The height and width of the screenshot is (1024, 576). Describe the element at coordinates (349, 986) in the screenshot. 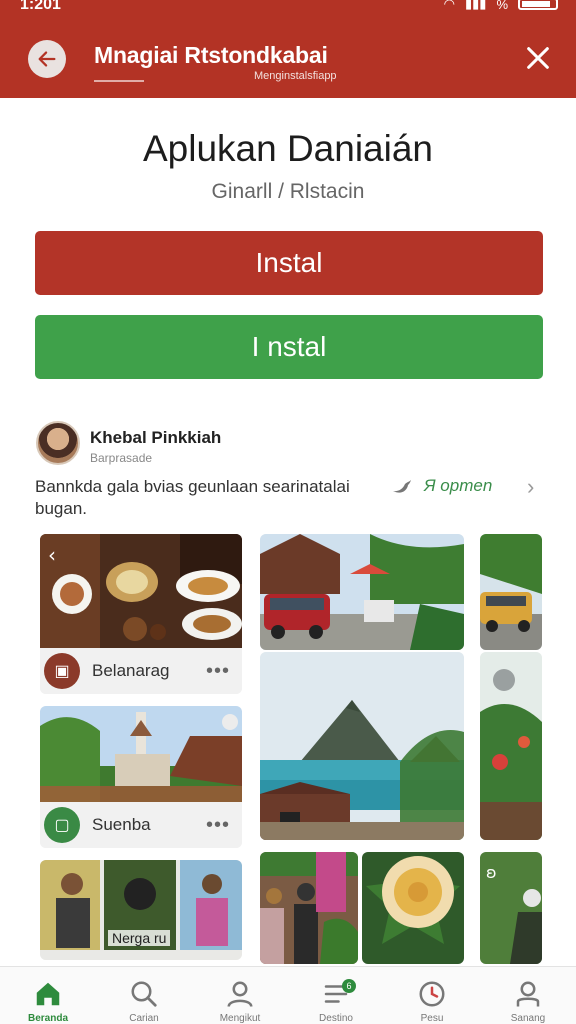

I see `notification-badge: 6` at that location.